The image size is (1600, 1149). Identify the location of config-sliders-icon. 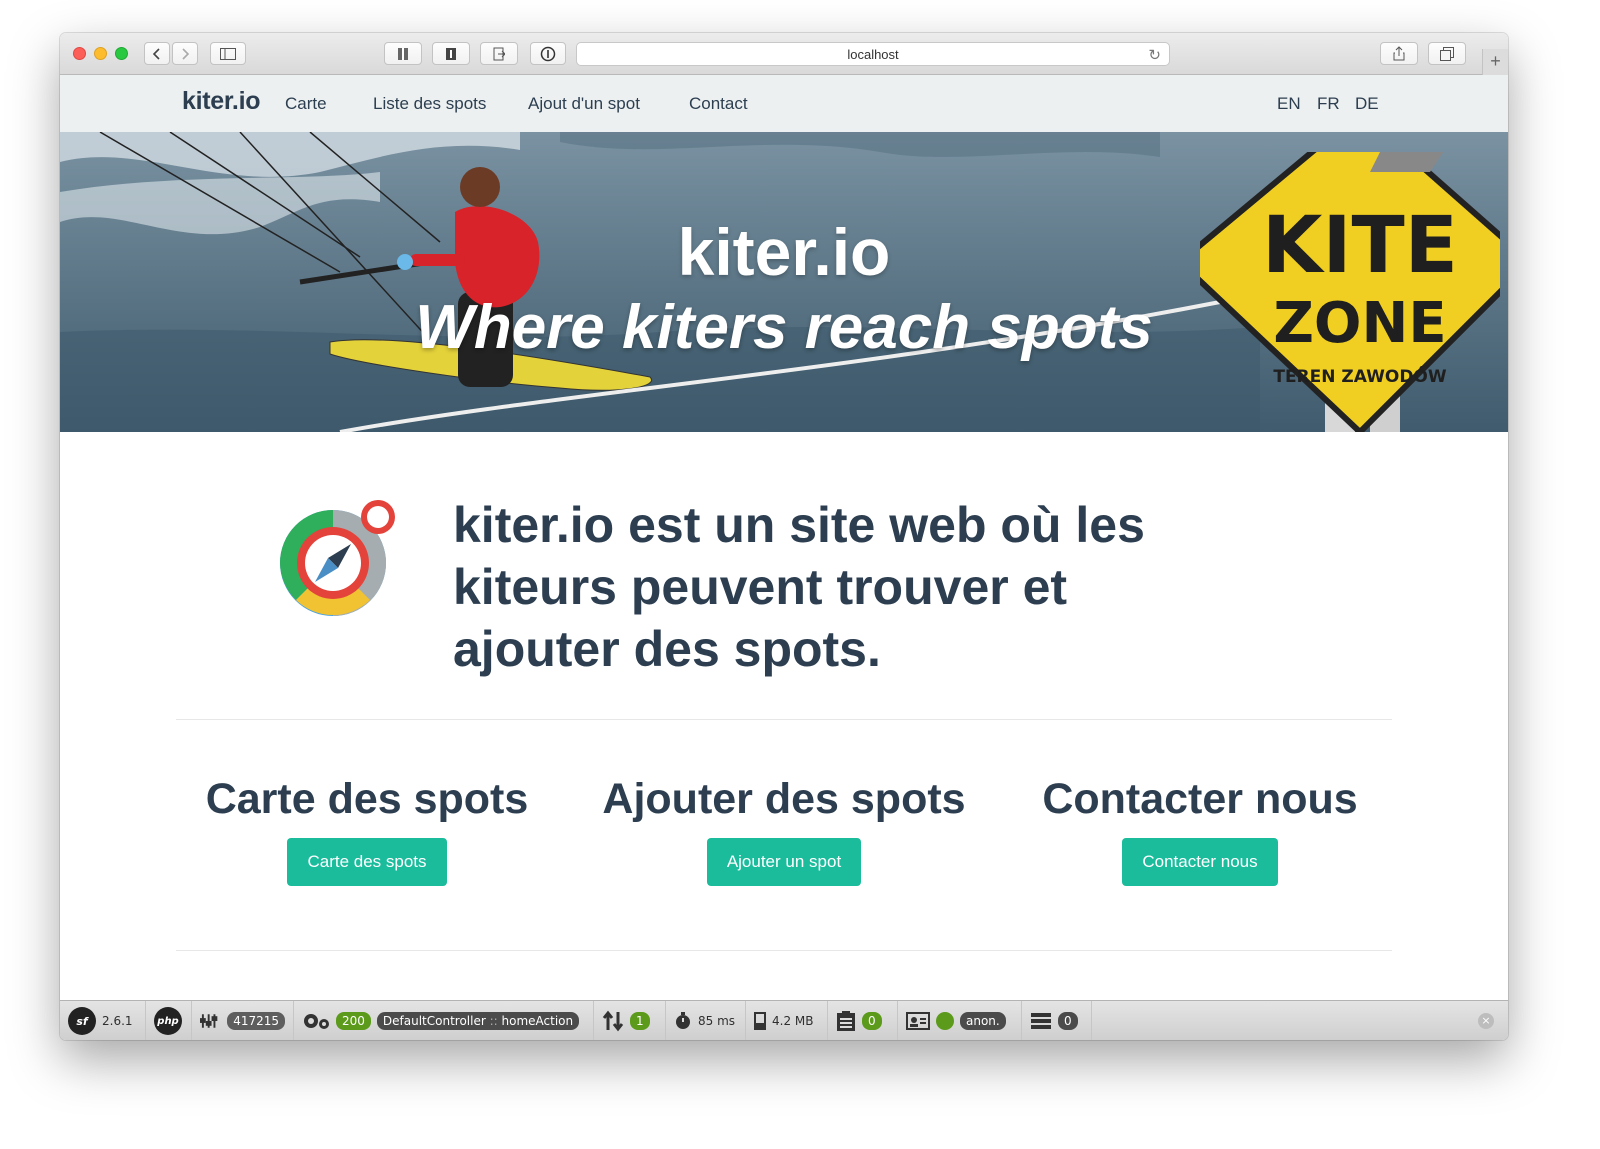
(209, 1021).